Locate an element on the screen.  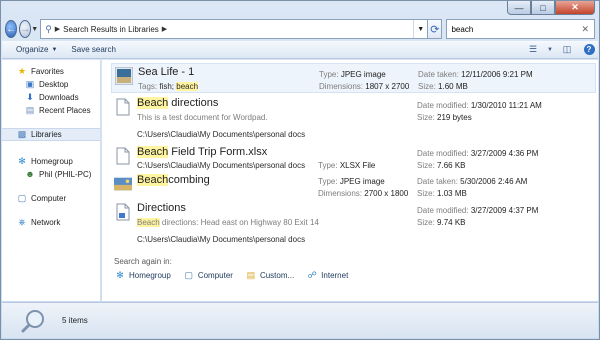
date-value: 3/27/2009 4:36 PM is located at coordinates (504, 153).